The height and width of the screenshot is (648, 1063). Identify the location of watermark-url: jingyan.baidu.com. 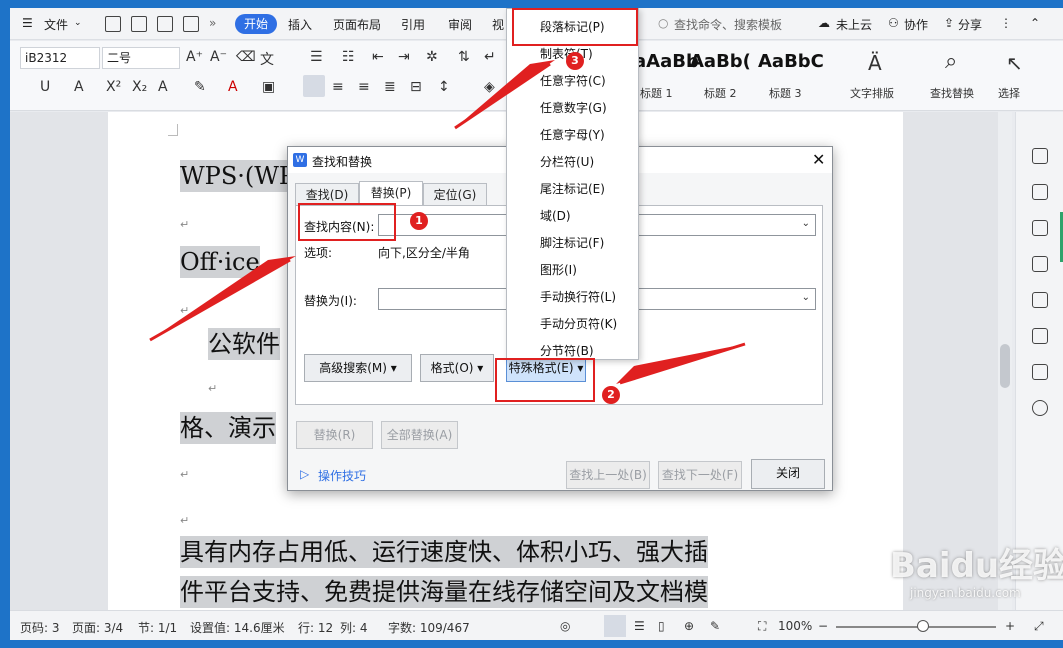
(965, 593).